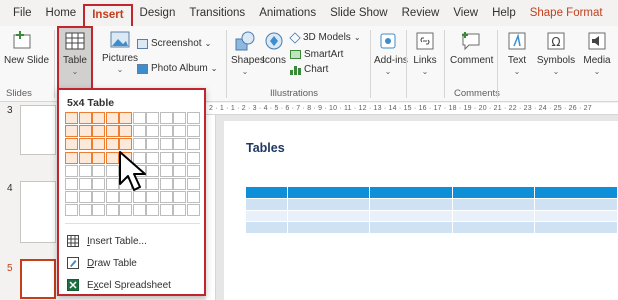 This screenshot has width=618, height=300. Describe the element at coordinates (75, 52) in the screenshot. I see `table-button: Table ⌄` at that location.